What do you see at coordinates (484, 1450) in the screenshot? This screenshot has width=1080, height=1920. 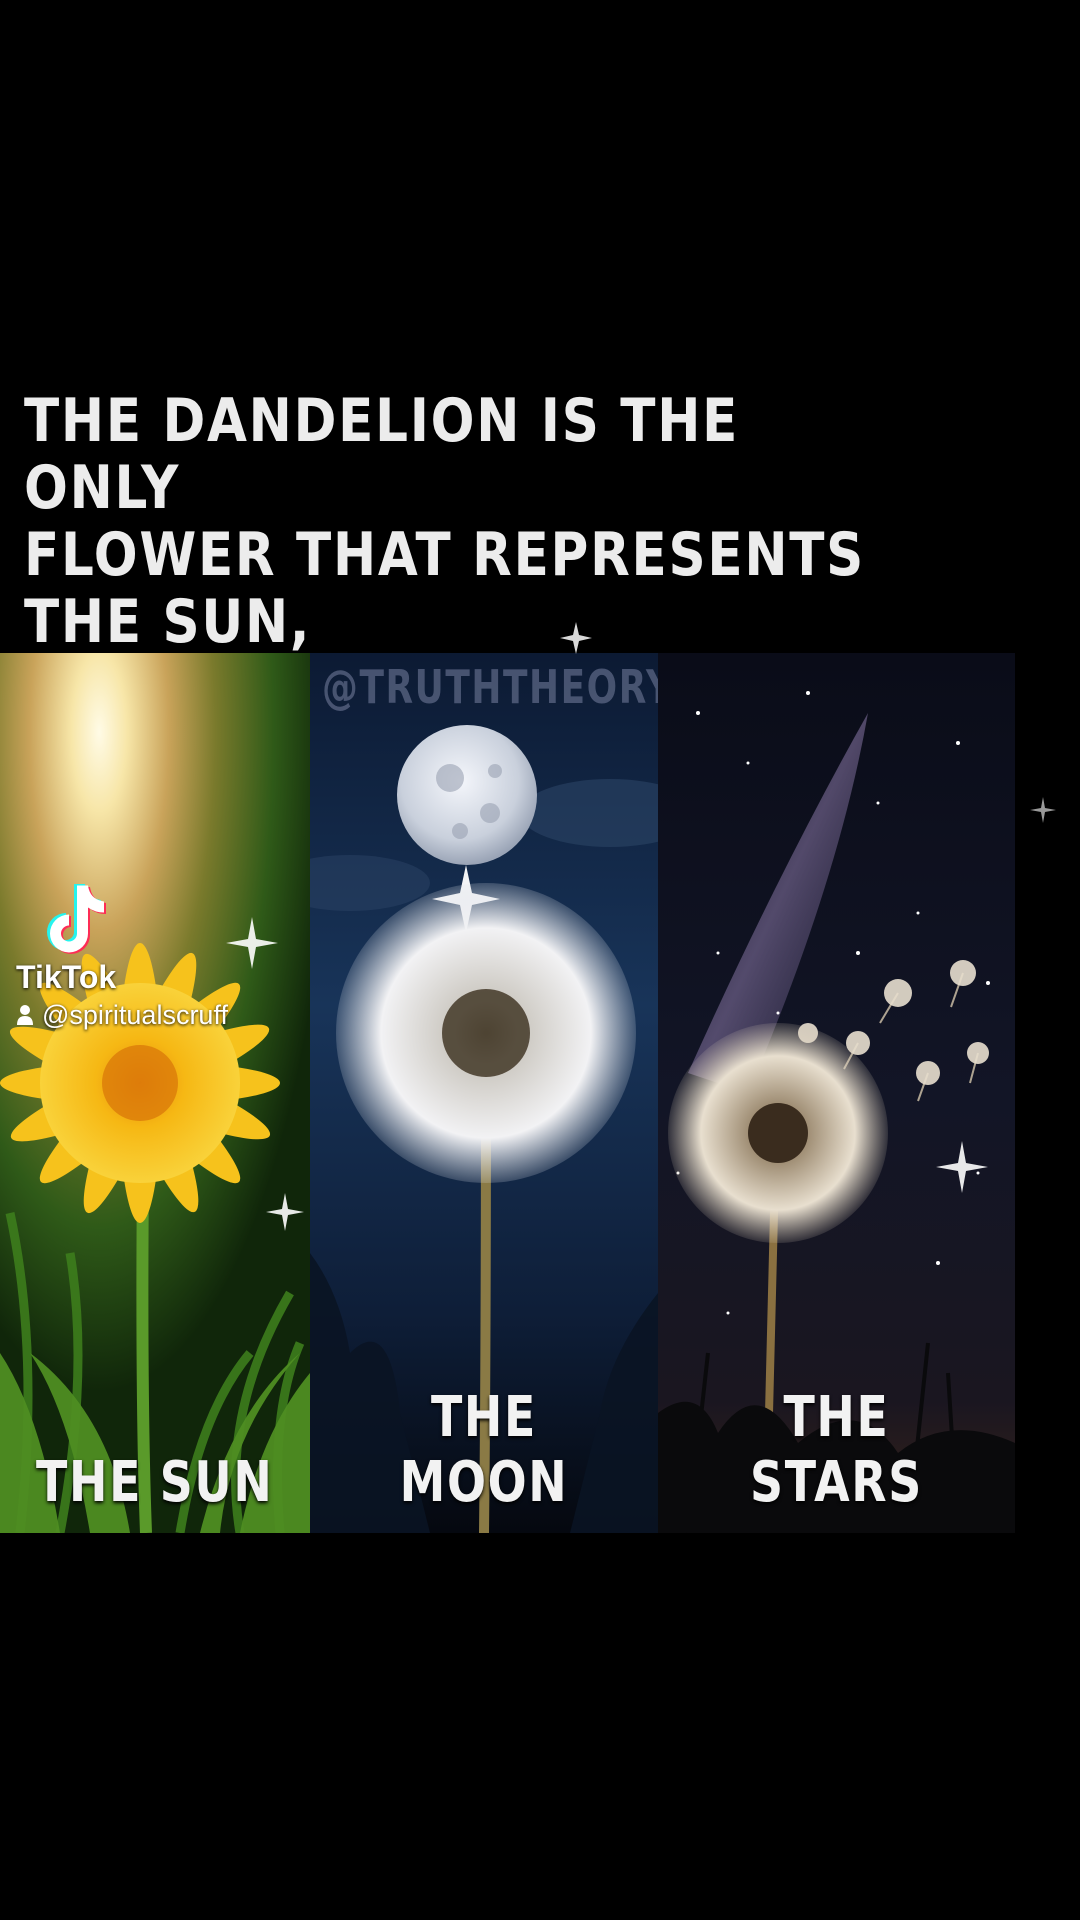 I see `moon-caption: THE MOON` at bounding box center [484, 1450].